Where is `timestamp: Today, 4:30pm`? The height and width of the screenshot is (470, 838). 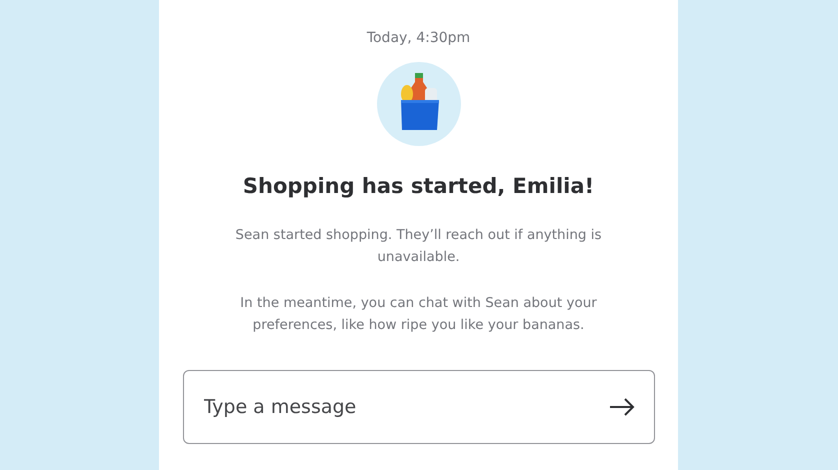
timestamp: Today, 4:30pm is located at coordinates (418, 38).